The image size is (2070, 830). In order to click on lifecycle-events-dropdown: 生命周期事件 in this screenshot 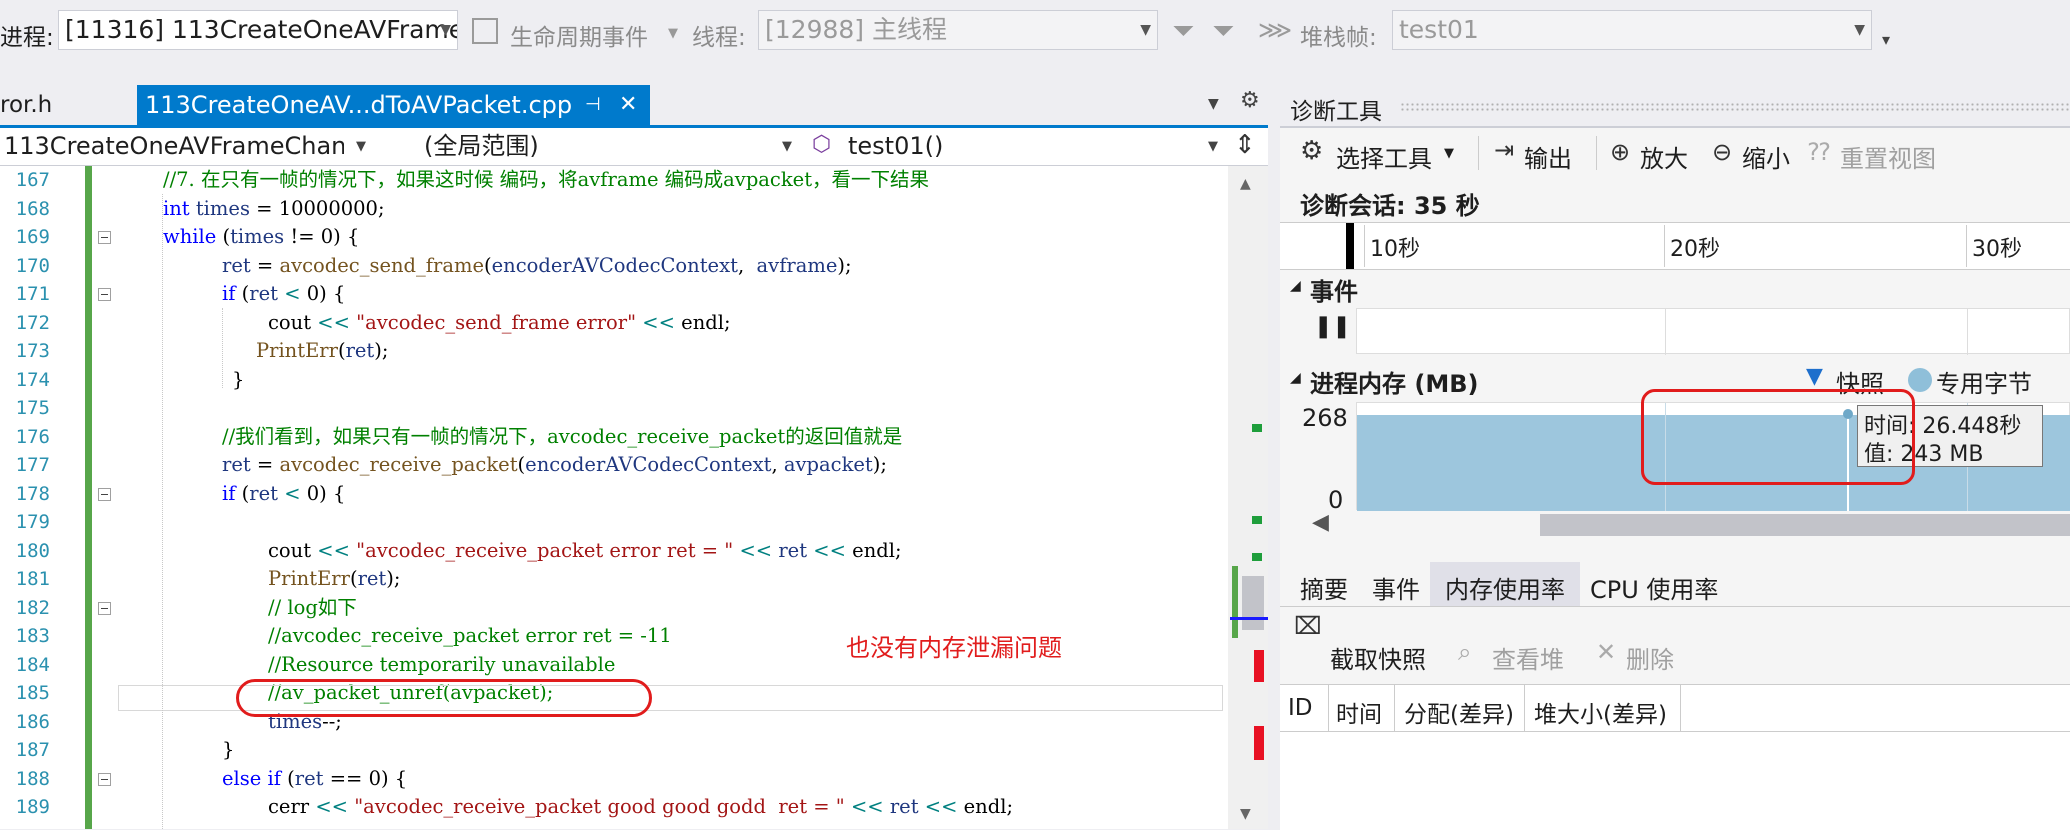, I will do `click(579, 35)`.